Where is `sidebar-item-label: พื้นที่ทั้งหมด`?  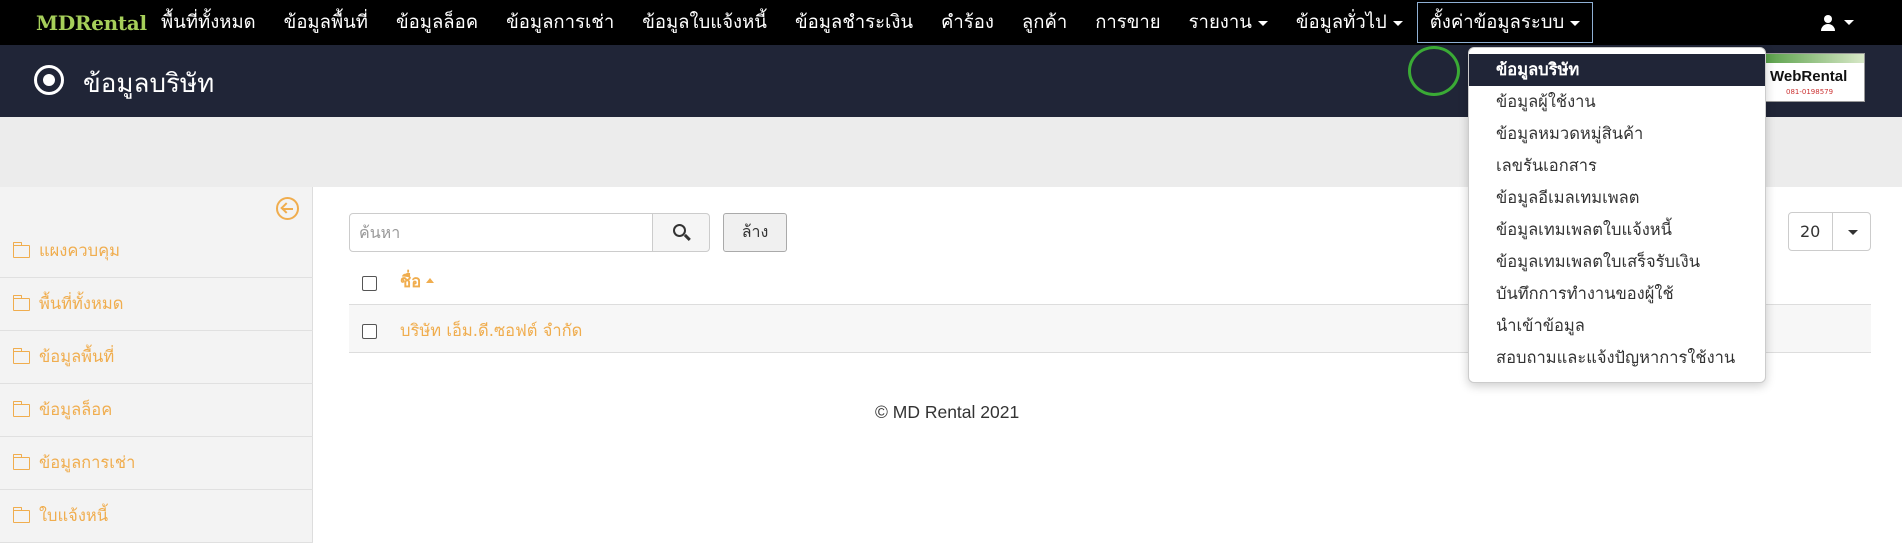
sidebar-item-label: พื้นที่ทั้งหมด is located at coordinates (81, 303).